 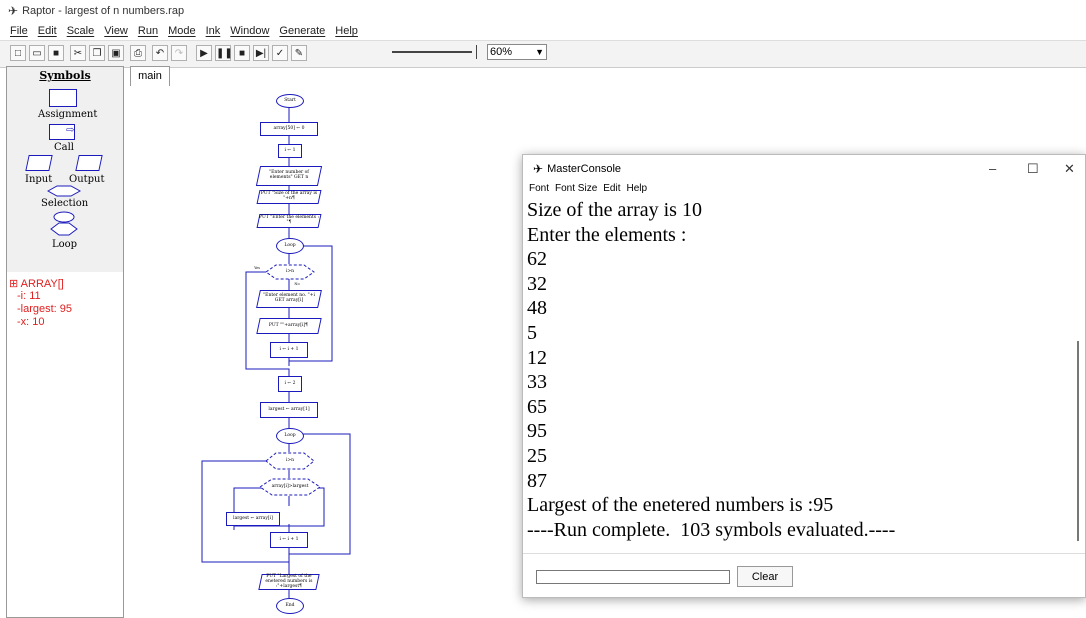 What do you see at coordinates (290, 101) in the screenshot?
I see `start-node: Start` at bounding box center [290, 101].